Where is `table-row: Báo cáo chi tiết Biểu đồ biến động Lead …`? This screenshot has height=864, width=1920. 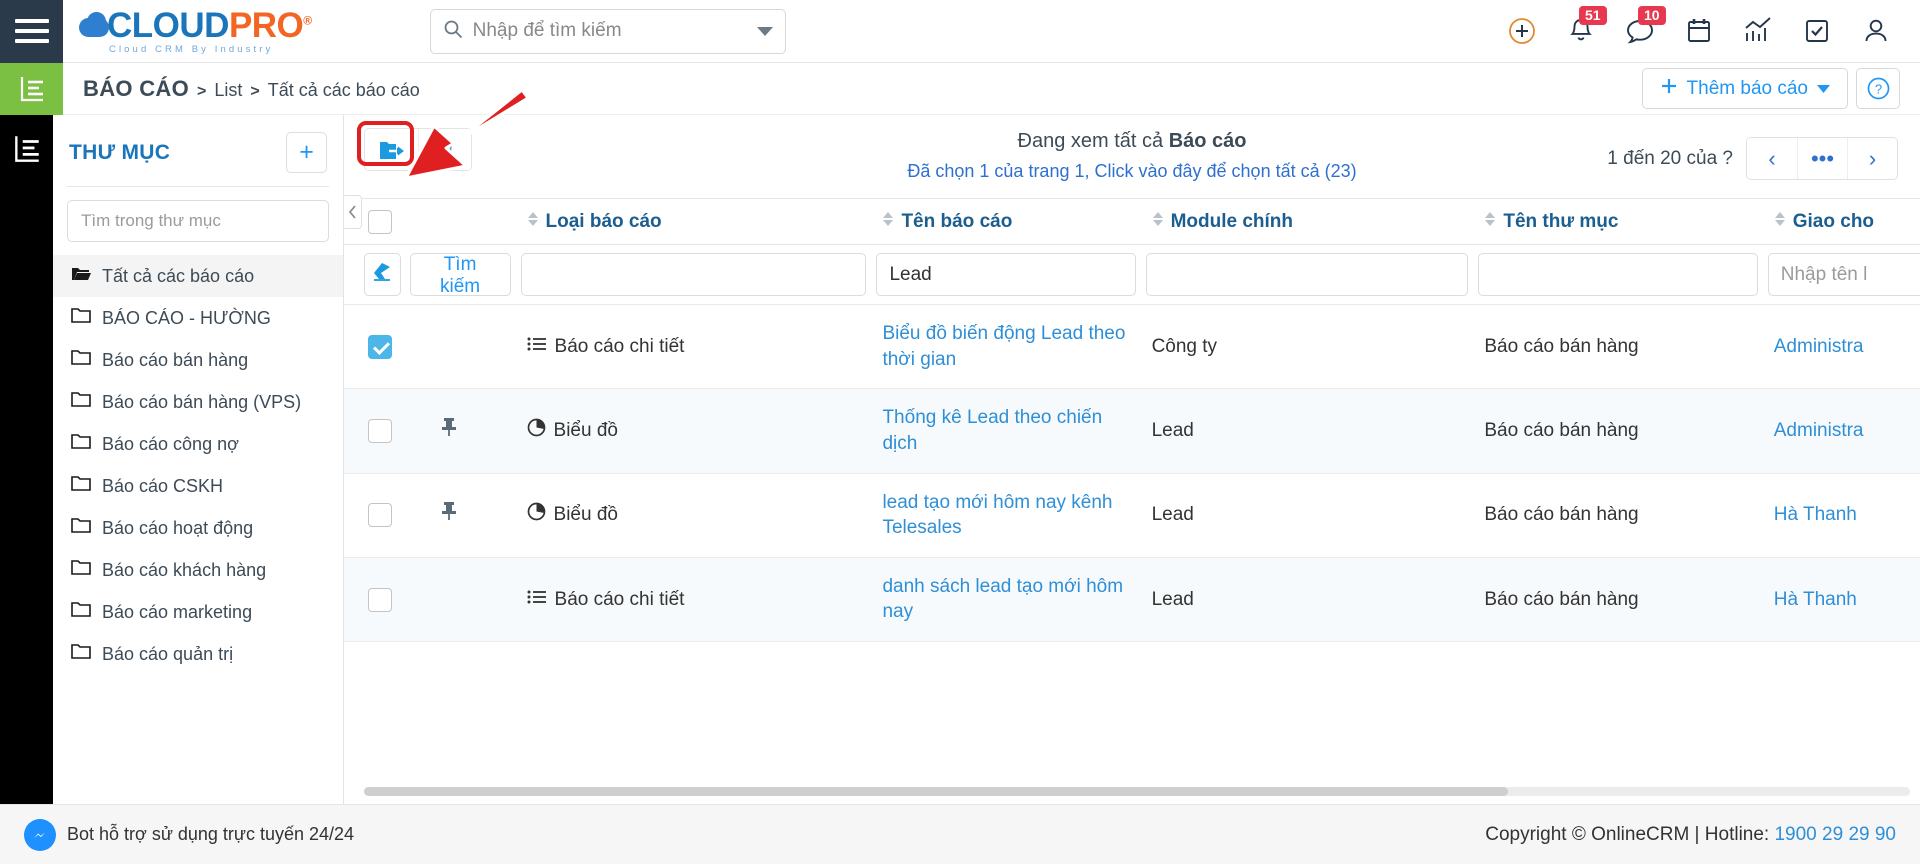 table-row: Báo cáo chi tiết Biểu đồ biến động Lead … is located at coordinates (1132, 347).